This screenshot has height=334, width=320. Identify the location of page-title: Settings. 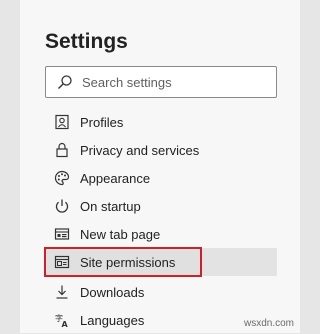
(86, 41).